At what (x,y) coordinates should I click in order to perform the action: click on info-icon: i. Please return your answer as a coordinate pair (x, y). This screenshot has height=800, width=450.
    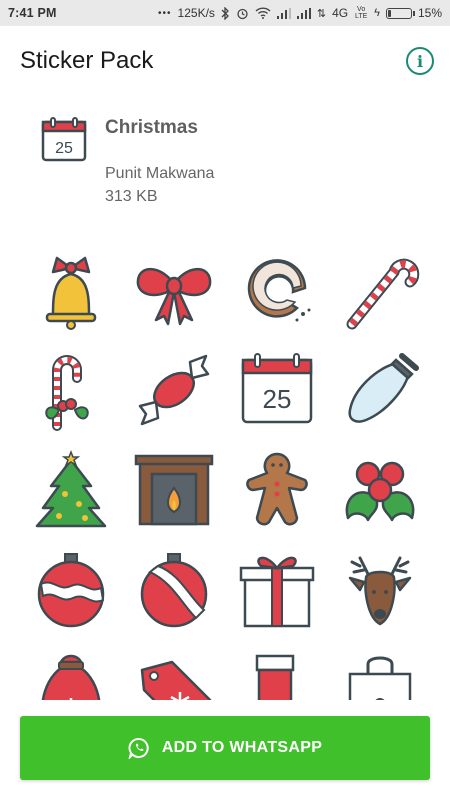
    Looking at the image, I should click on (420, 61).